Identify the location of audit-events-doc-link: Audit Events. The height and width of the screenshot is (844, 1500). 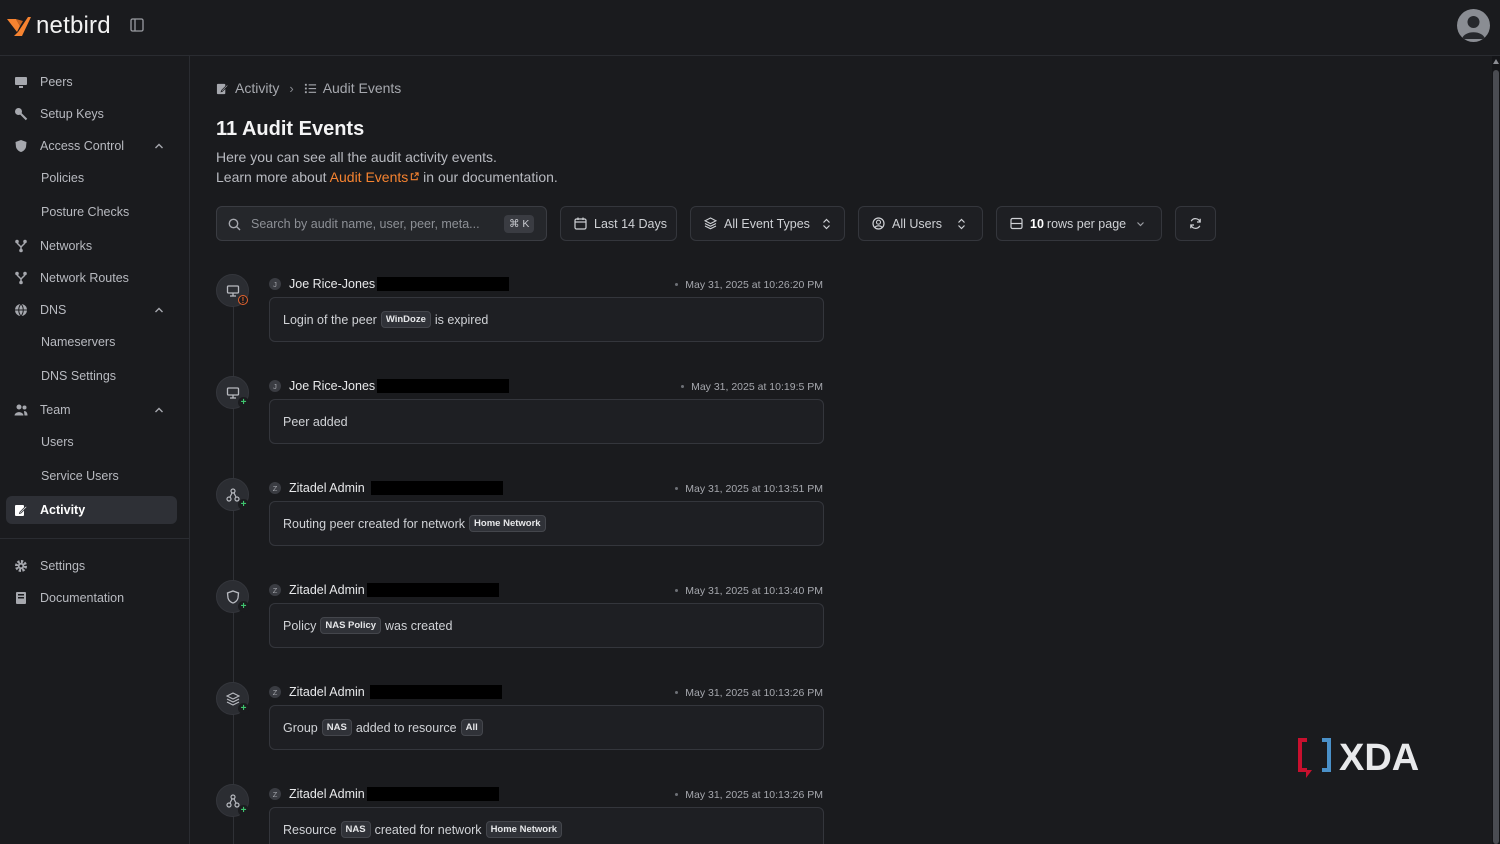
(375, 177).